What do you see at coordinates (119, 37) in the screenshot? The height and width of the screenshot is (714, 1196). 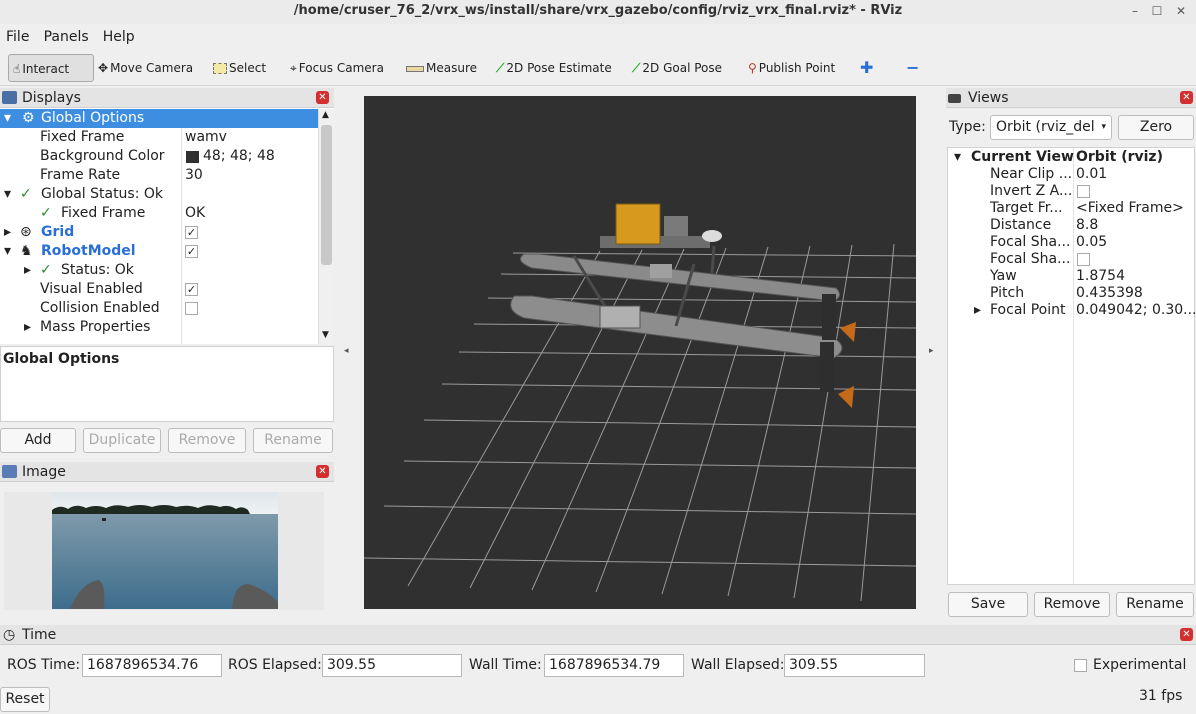 I see `menu-help: Help` at bounding box center [119, 37].